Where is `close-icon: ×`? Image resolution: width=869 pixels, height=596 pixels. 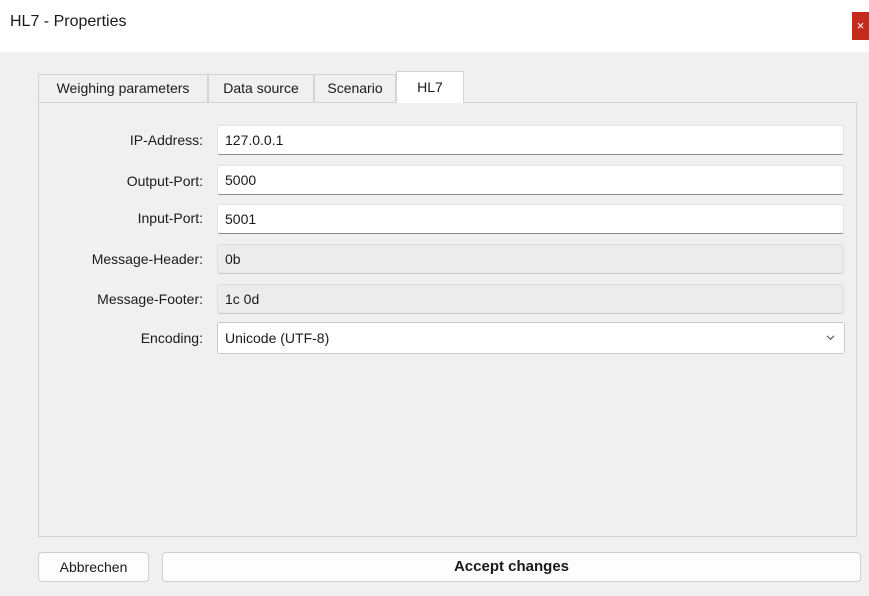
close-icon: × is located at coordinates (860, 25).